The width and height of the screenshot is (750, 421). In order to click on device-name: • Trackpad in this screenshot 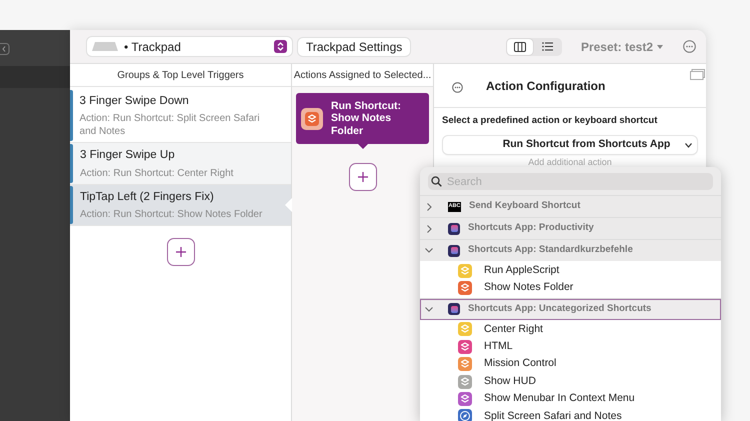, I will do `click(153, 47)`.